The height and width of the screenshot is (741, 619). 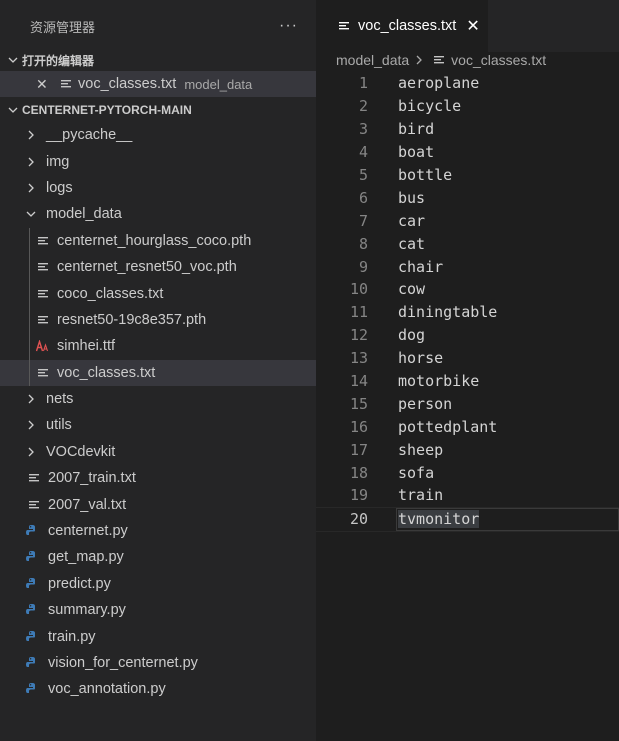 I want to click on tree-item-label: voc_classes.txt, so click(x=106, y=372).